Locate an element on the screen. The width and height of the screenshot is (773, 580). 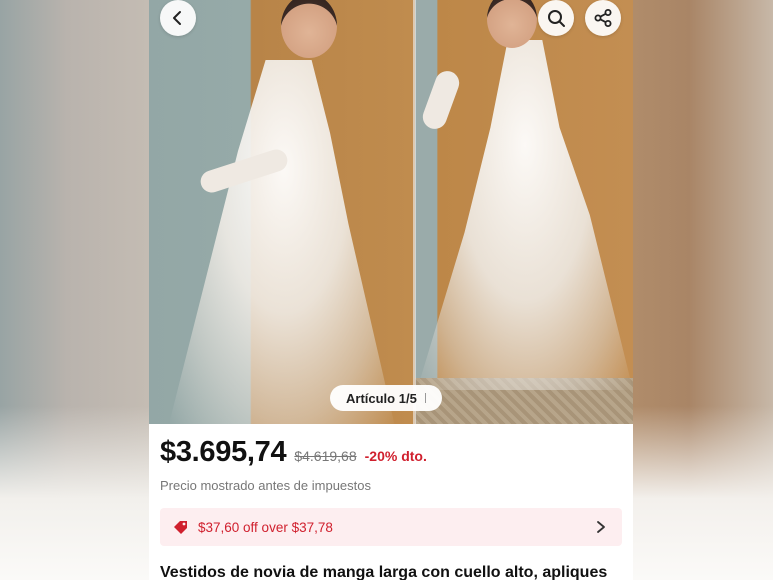
back-button is located at coordinates (178, 18).